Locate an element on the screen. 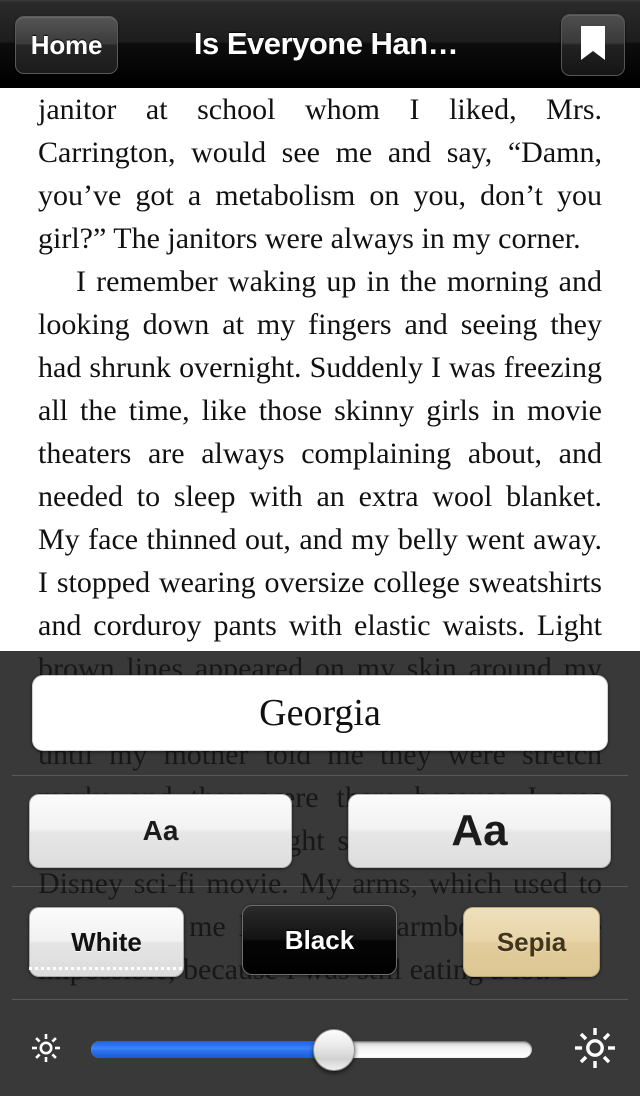 Image resolution: width=640 pixels, height=1096 pixels. brightness-slider-knob is located at coordinates (333, 1050).